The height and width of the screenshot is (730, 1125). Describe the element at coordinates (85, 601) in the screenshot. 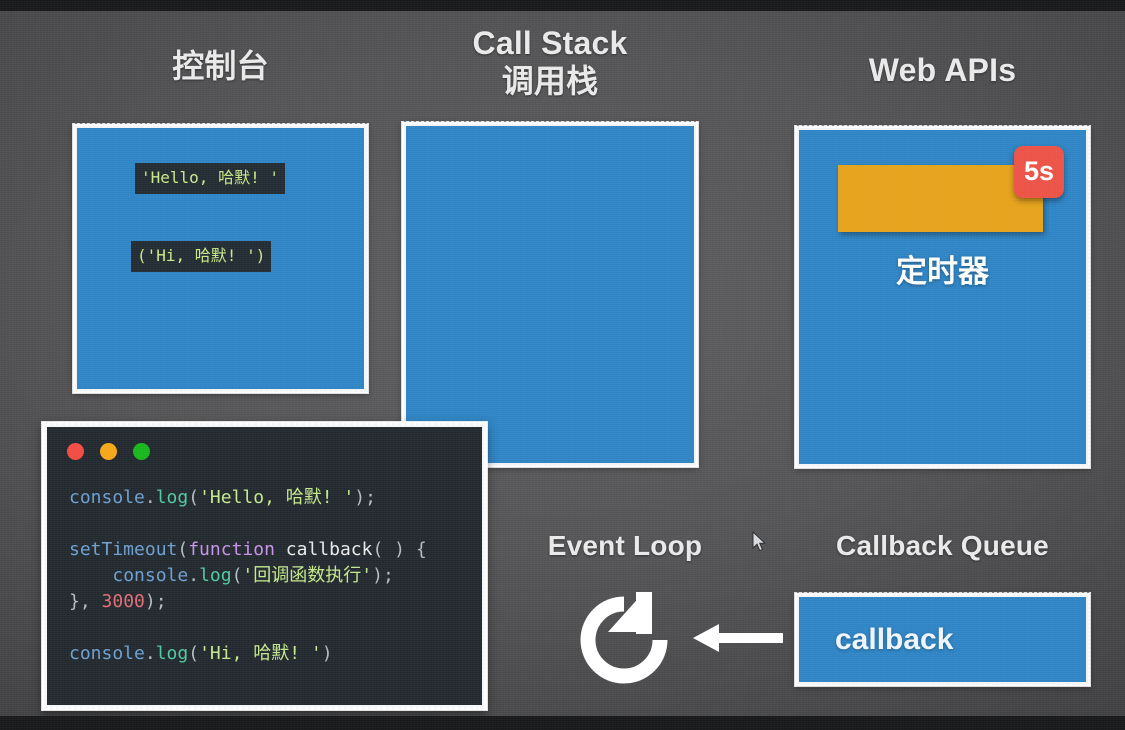

I see `code-token: },` at that location.